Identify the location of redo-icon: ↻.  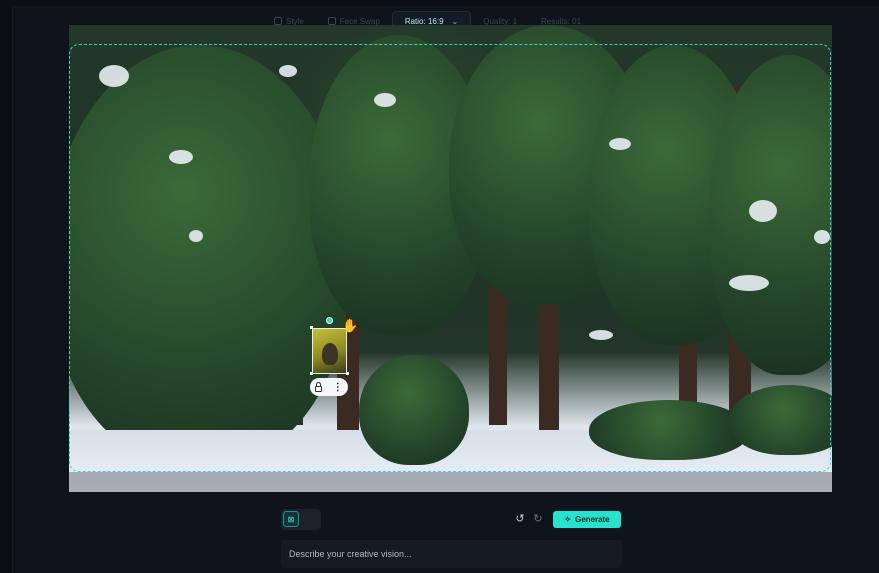
(538, 519).